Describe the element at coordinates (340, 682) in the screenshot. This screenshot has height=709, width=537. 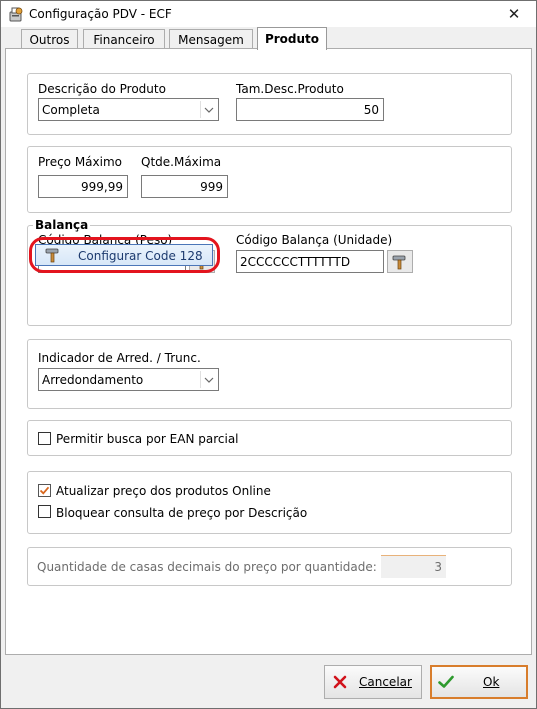
I see `close-icon` at that location.